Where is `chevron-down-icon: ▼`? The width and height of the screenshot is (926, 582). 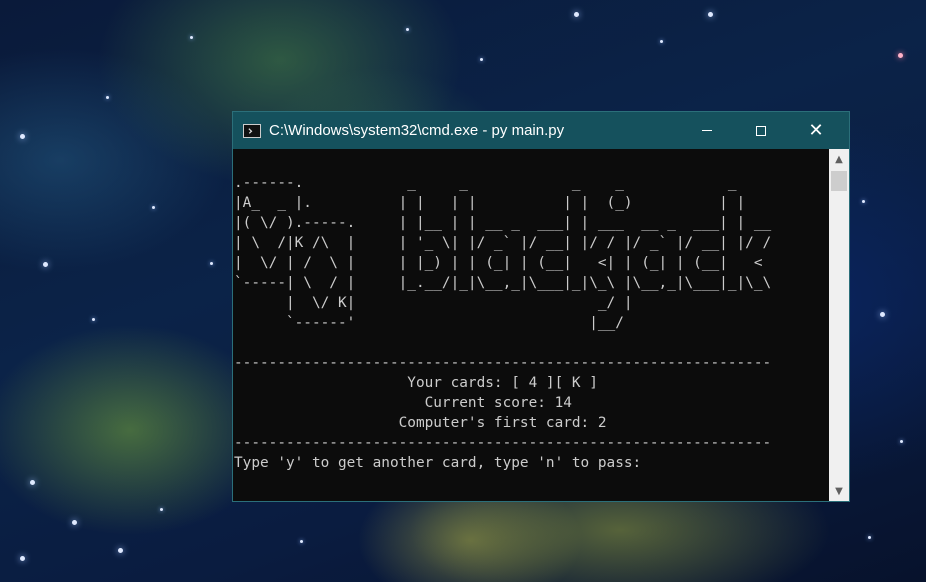 chevron-down-icon: ▼ is located at coordinates (839, 491).